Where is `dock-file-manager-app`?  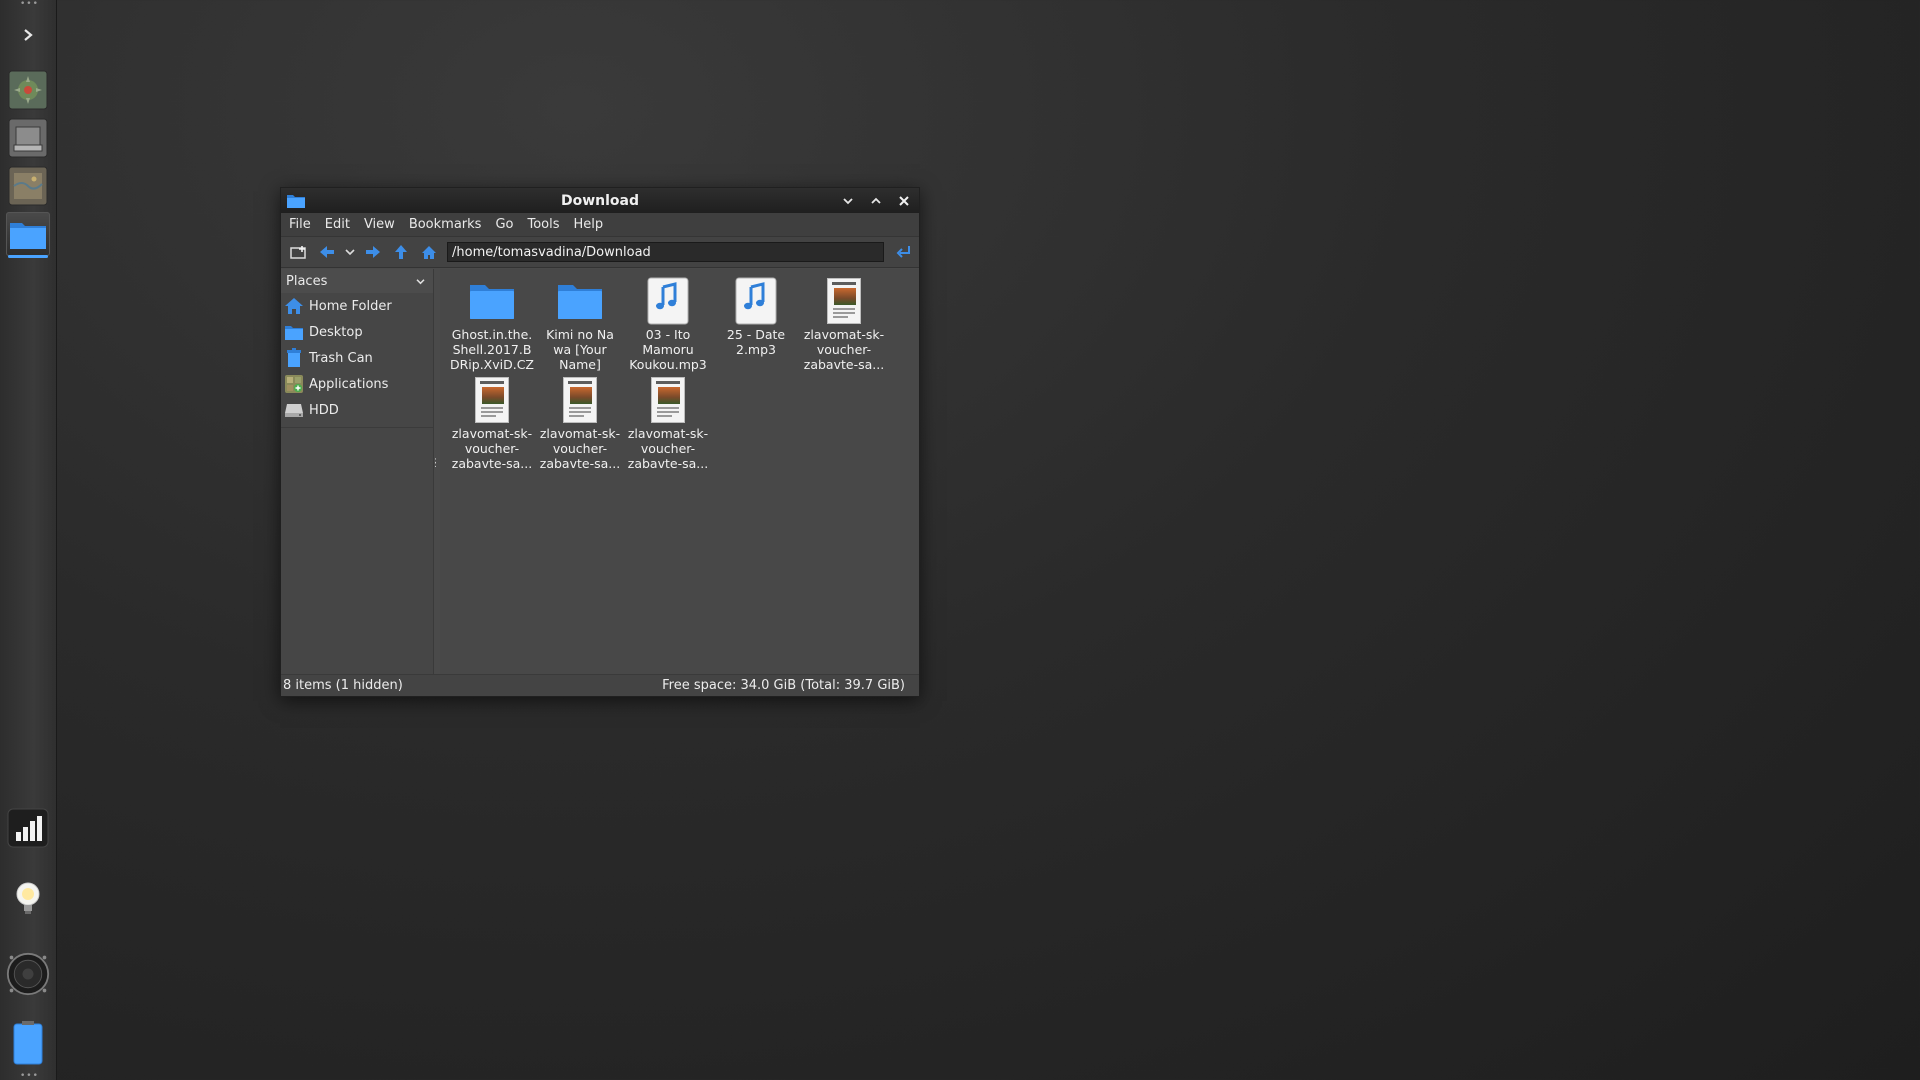
dock-file-manager-app is located at coordinates (28, 235).